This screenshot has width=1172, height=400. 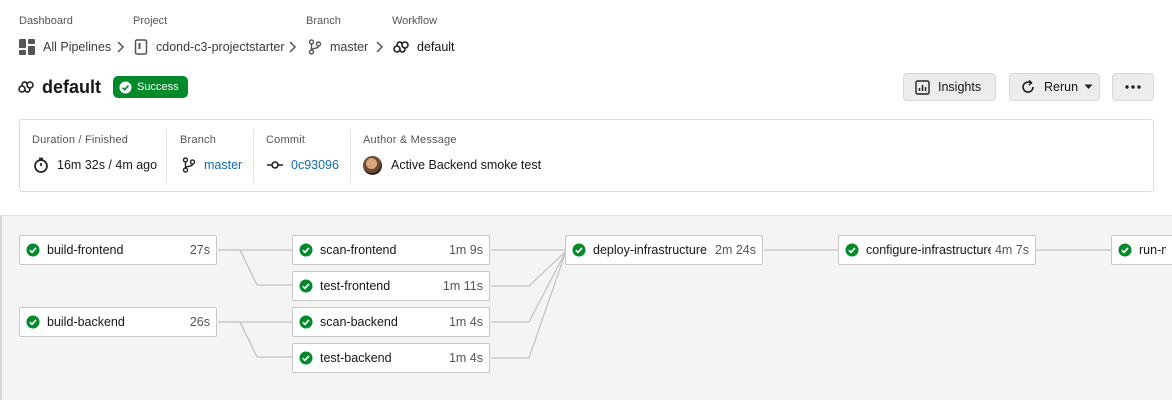 What do you see at coordinates (1152, 250) in the screenshot?
I see `job-name: run-migrations` at bounding box center [1152, 250].